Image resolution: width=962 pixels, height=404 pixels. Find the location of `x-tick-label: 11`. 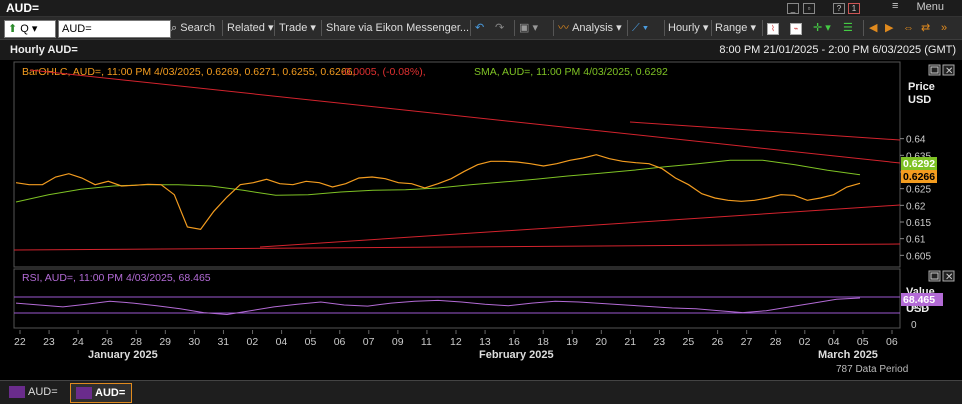

x-tick-label: 11 is located at coordinates (426, 342).